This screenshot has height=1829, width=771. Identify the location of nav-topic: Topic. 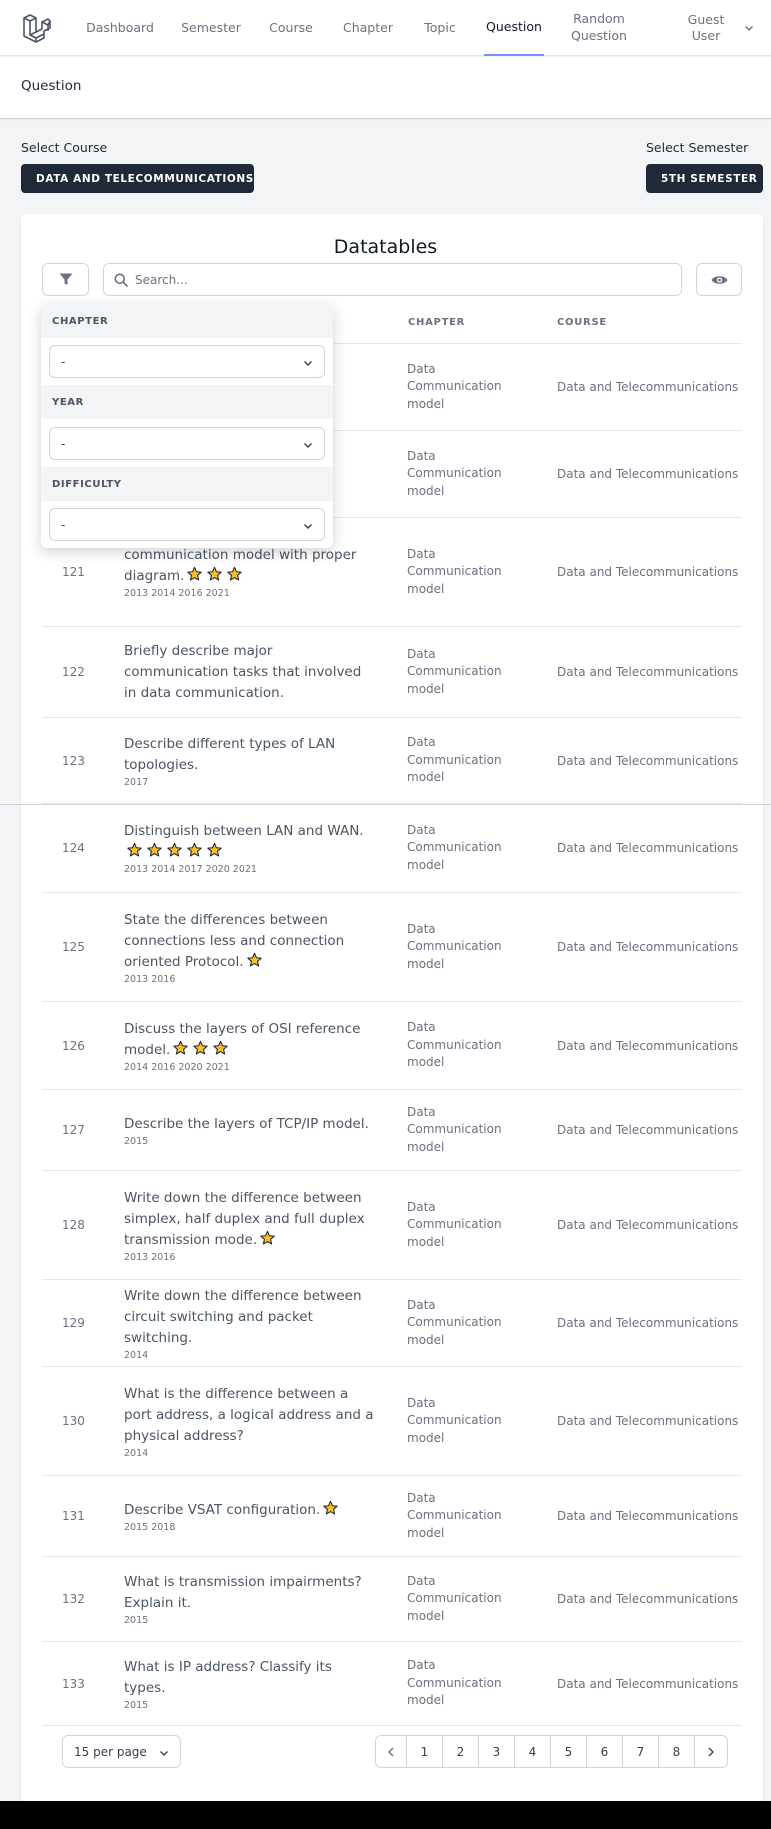
(440, 28).